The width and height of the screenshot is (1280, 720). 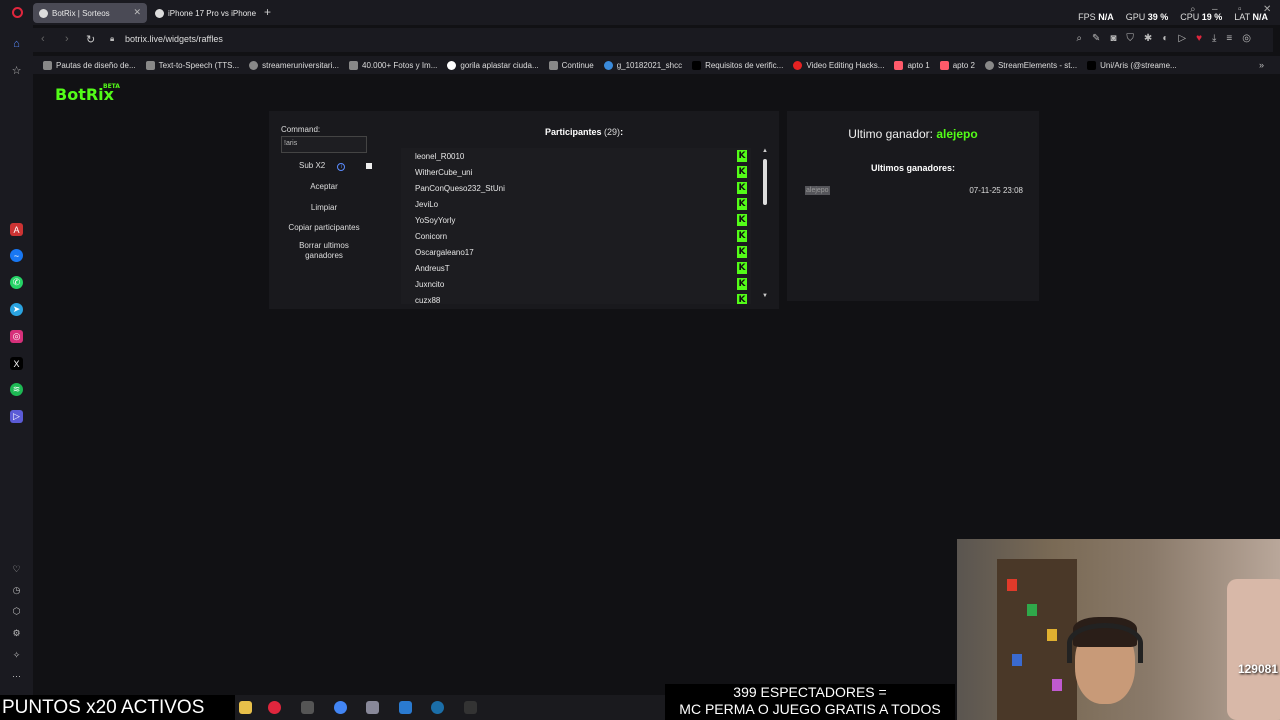 What do you see at coordinates (581, 172) in the screenshot?
I see `list-item: WitherCube_uni K` at bounding box center [581, 172].